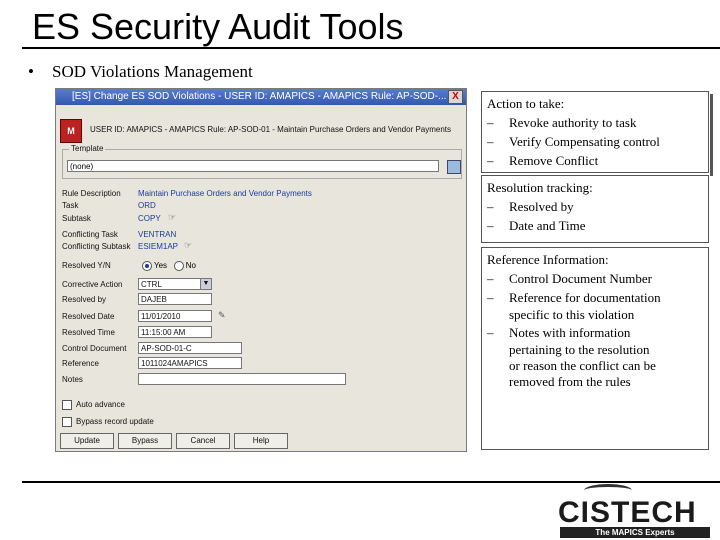  Describe the element at coordinates (548, 259) in the screenshot. I see `callout-reference-heading: Reference Information:` at that location.